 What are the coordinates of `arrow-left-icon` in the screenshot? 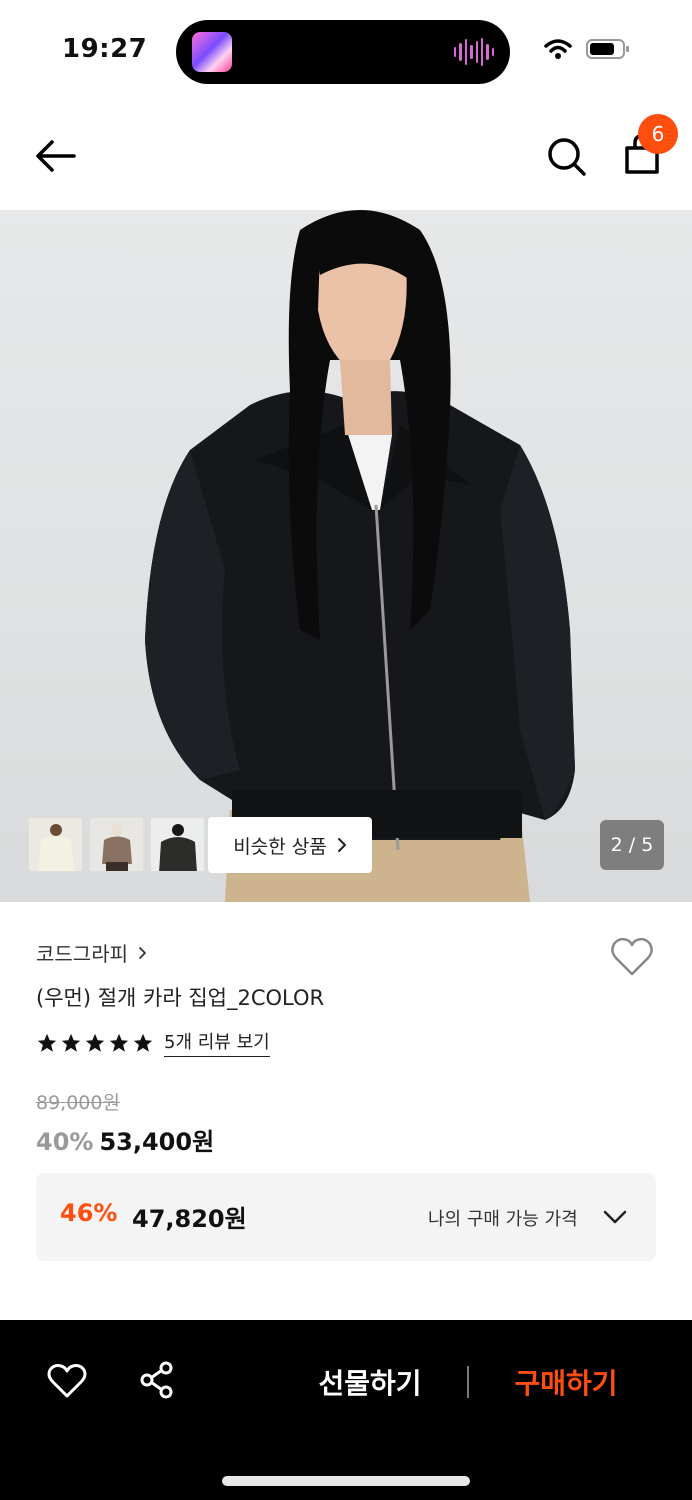 It's located at (56, 156).